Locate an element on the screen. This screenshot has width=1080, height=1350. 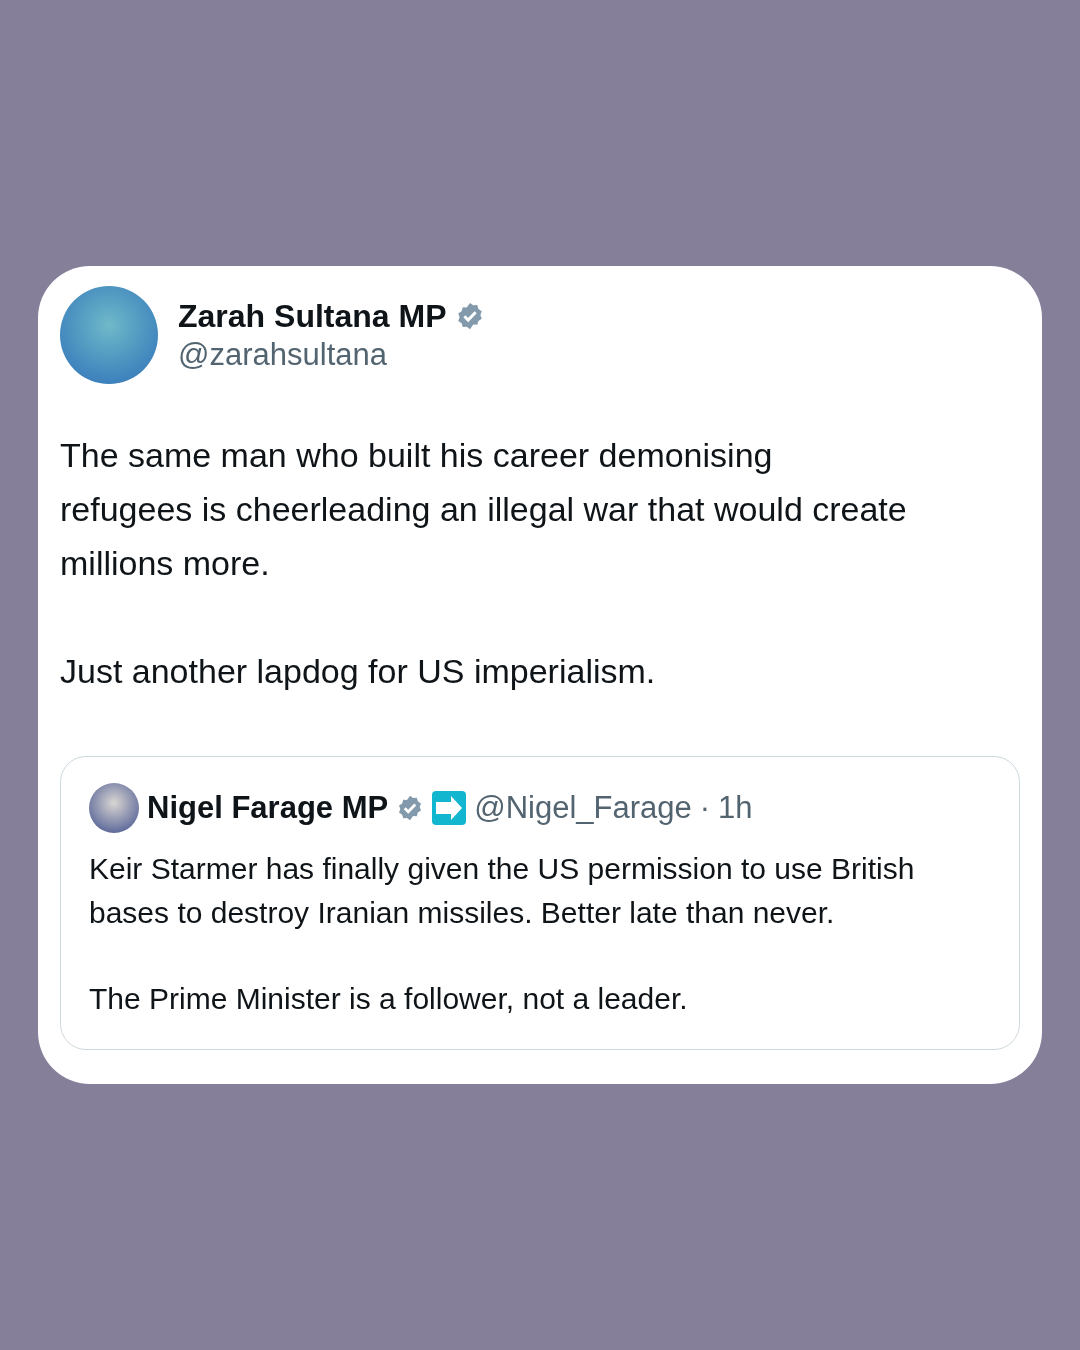
post-time: 1h is located at coordinates (735, 808).